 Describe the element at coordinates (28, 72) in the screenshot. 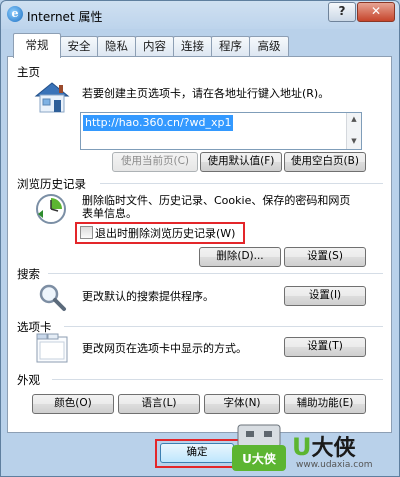

I see `homepage-section-label: 主页` at that location.